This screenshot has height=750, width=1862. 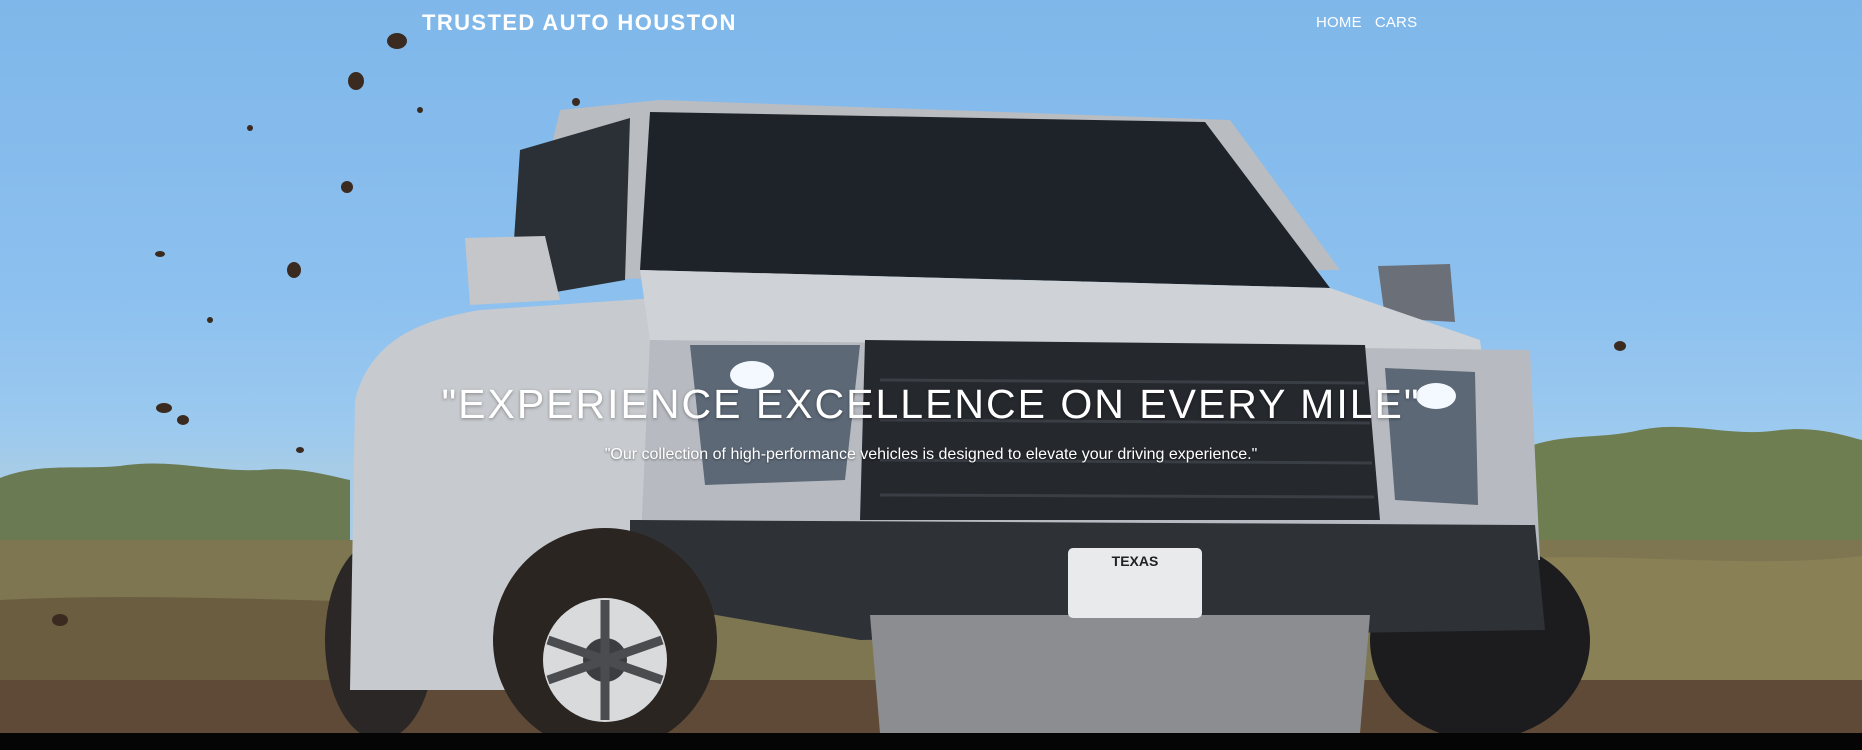 What do you see at coordinates (931, 404) in the screenshot?
I see `hero-headline: "EXPERIENCE EXCELLENCE ON EVERY MILE"` at bounding box center [931, 404].